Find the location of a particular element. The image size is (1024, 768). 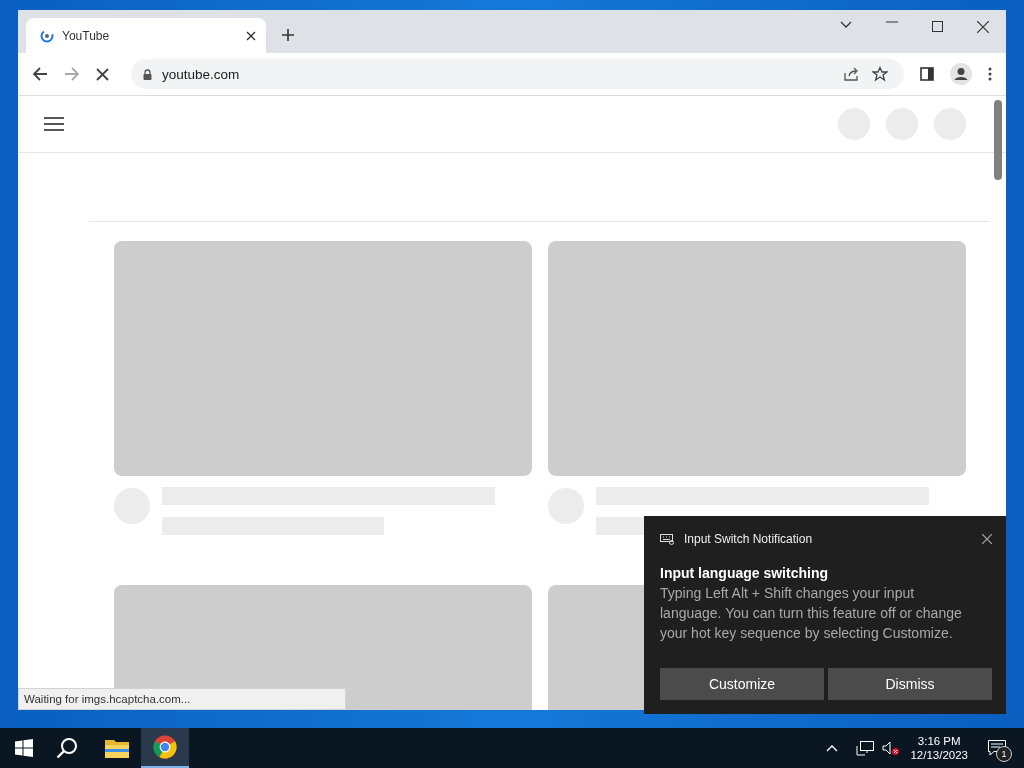

notification-button: Dismiss is located at coordinates (910, 684).